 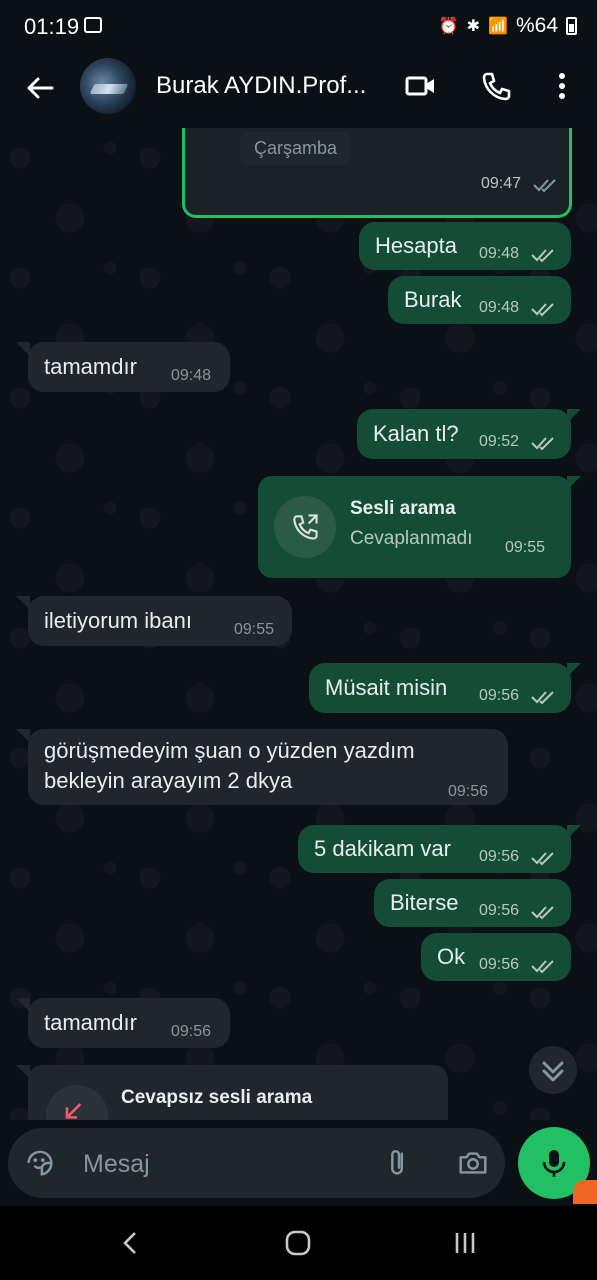 I want to click on microphone-icon, so click(x=554, y=1163).